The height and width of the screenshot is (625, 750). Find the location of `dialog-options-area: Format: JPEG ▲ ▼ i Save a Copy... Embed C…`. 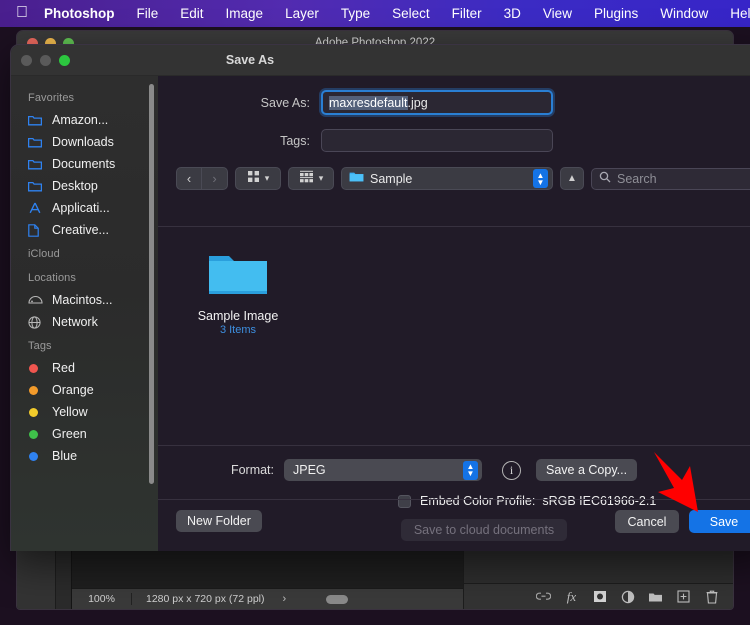

dialog-options-area: Format: JPEG ▲ ▼ i Save a Copy... Embed C… is located at coordinates (454, 499).